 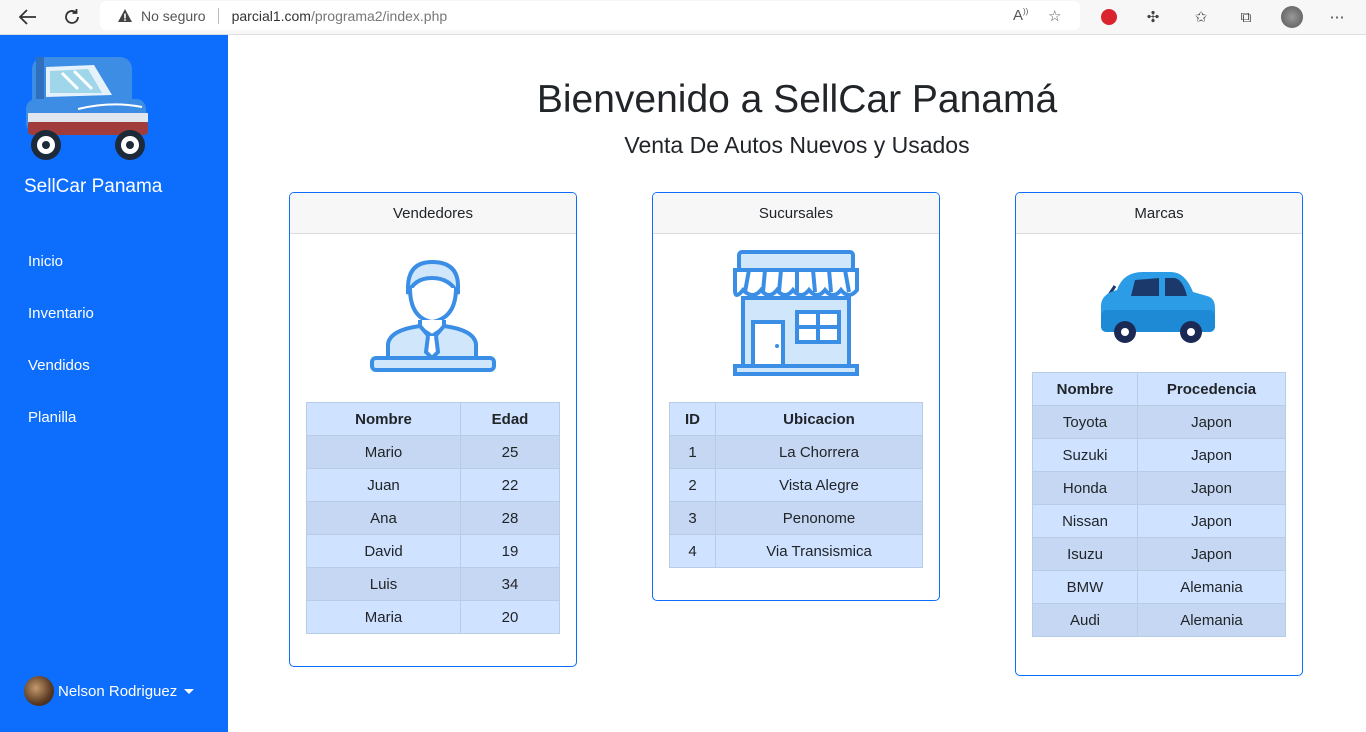 I want to click on table-cell: Honda, so click(x=1085, y=488).